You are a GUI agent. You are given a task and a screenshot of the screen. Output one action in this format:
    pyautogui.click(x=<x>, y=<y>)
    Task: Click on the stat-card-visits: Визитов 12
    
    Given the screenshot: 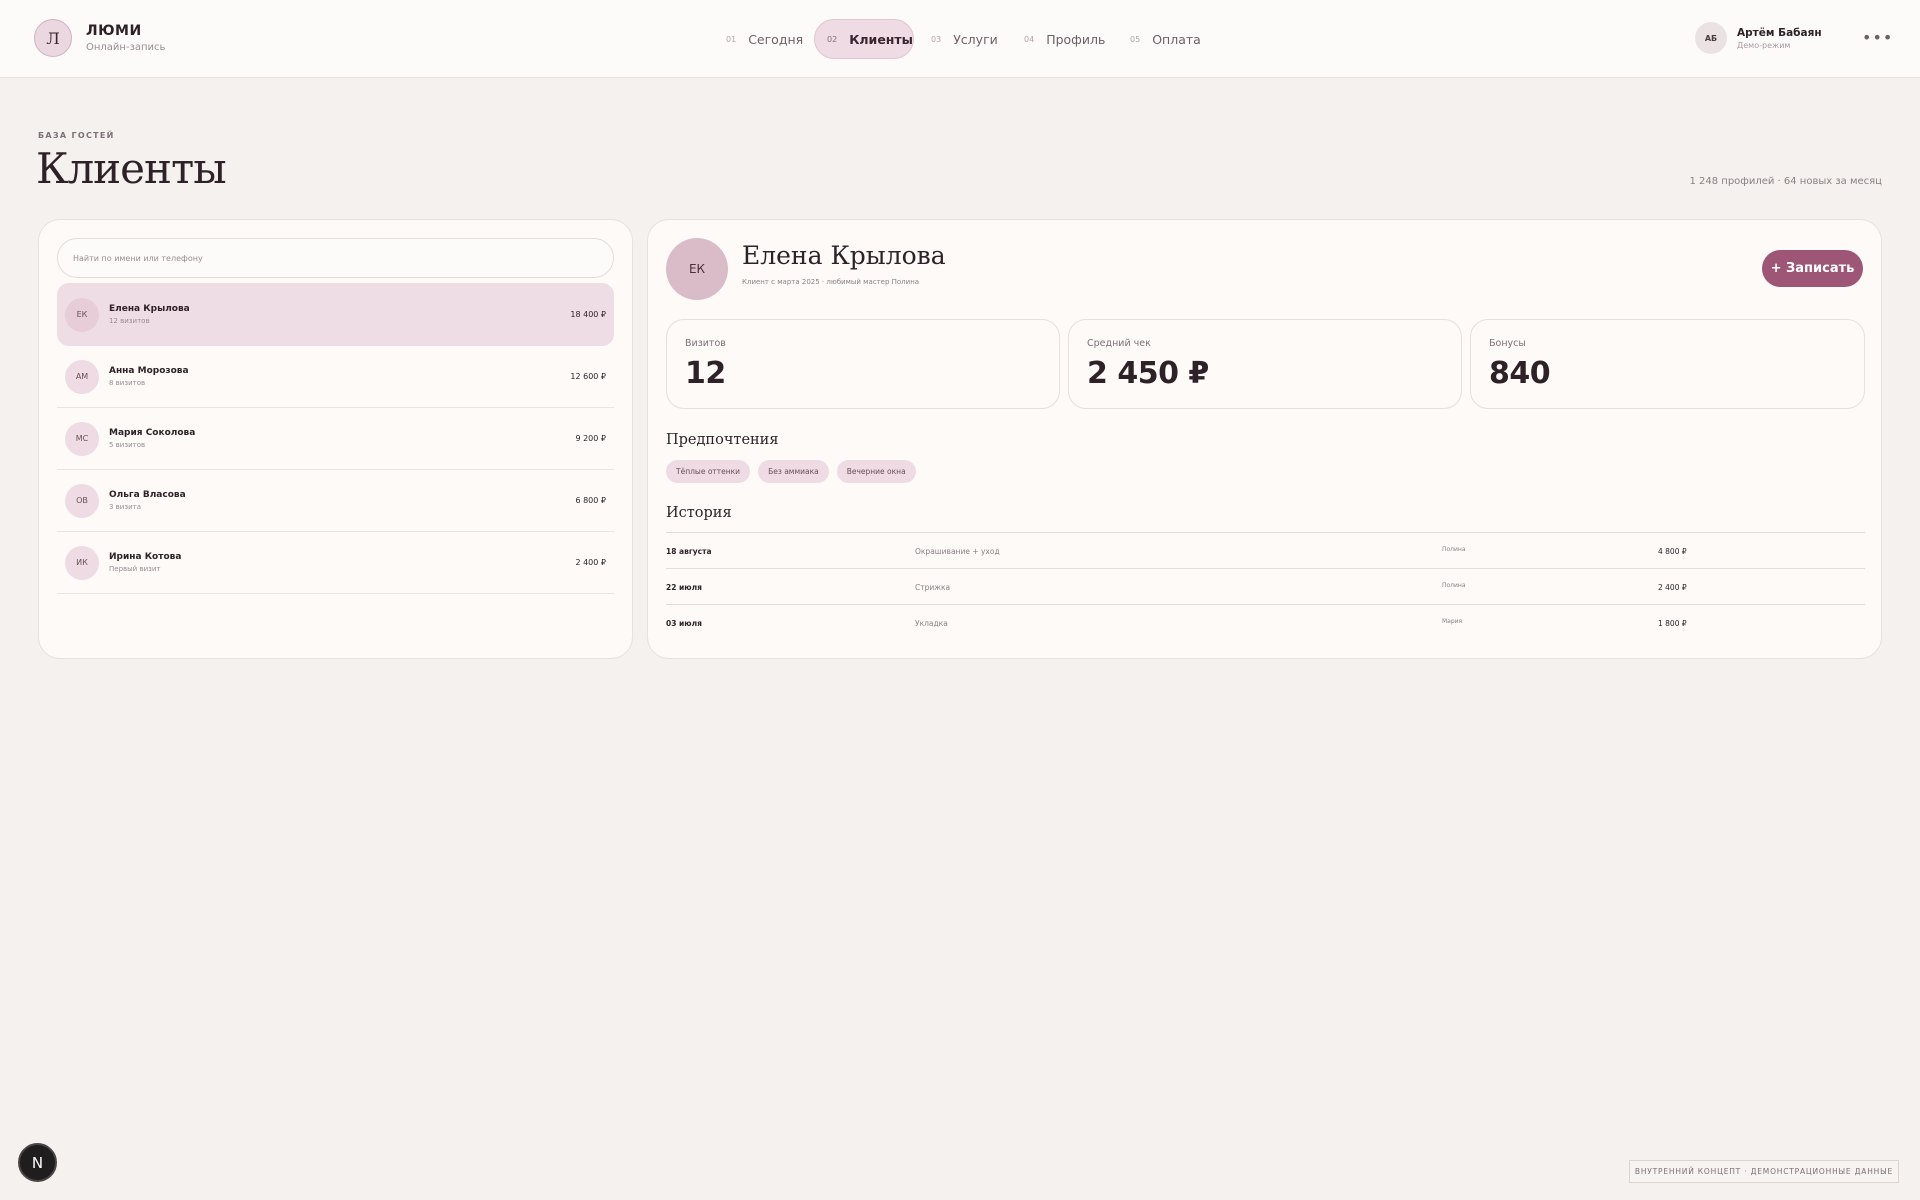 What is the action you would take?
    pyautogui.click(x=863, y=364)
    